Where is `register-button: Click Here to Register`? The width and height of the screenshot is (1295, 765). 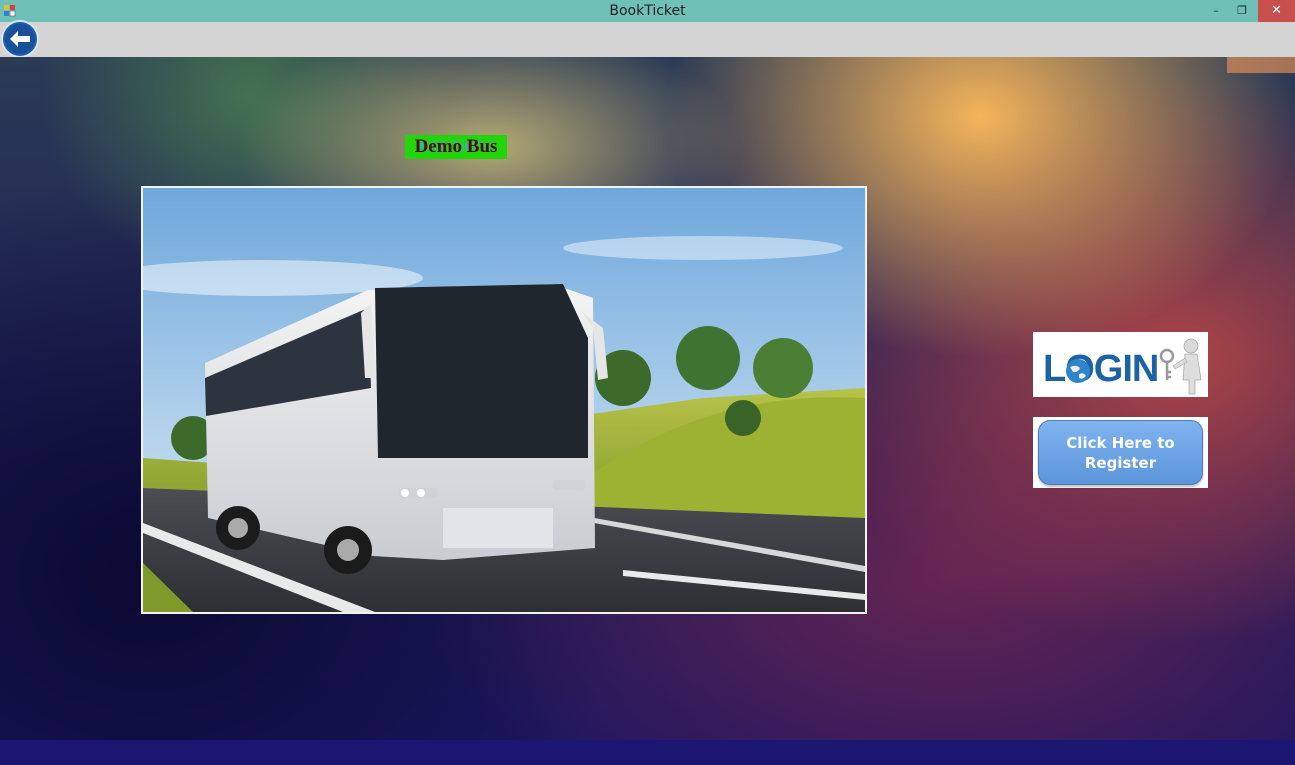
register-button: Click Here to Register is located at coordinates (1120, 452).